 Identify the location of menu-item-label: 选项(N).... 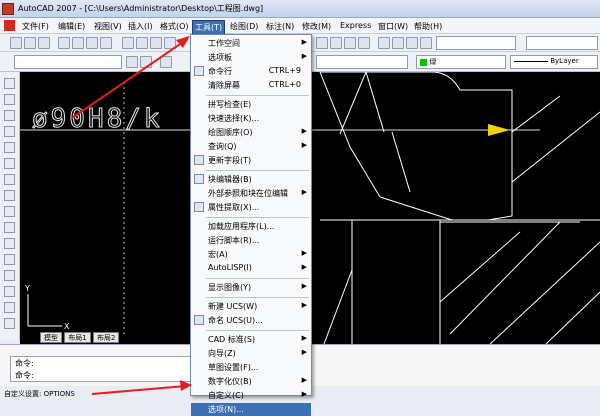
(226, 409).